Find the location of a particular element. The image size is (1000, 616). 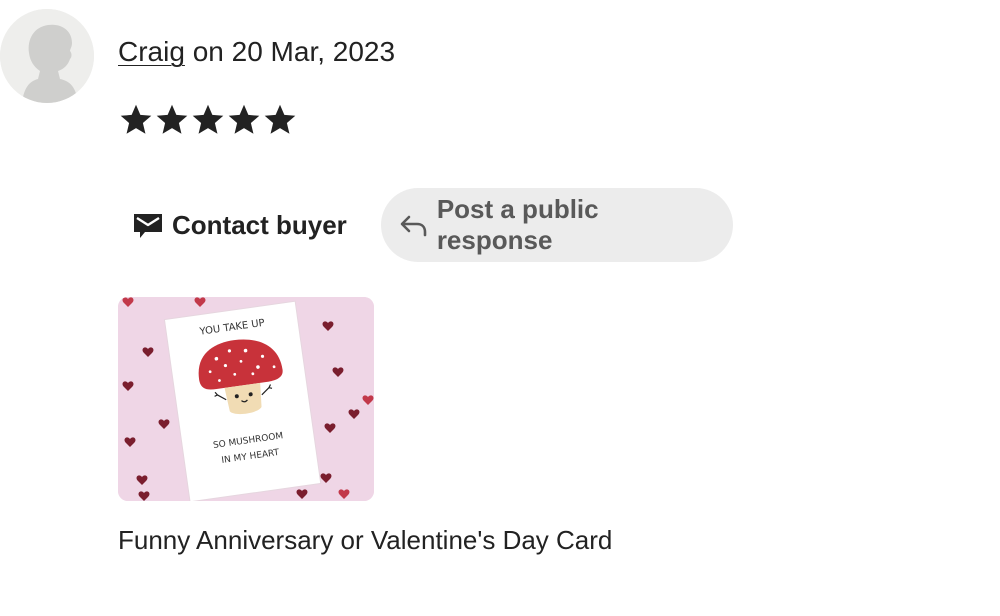

post-public-response-button: Post a public response is located at coordinates (556, 225).